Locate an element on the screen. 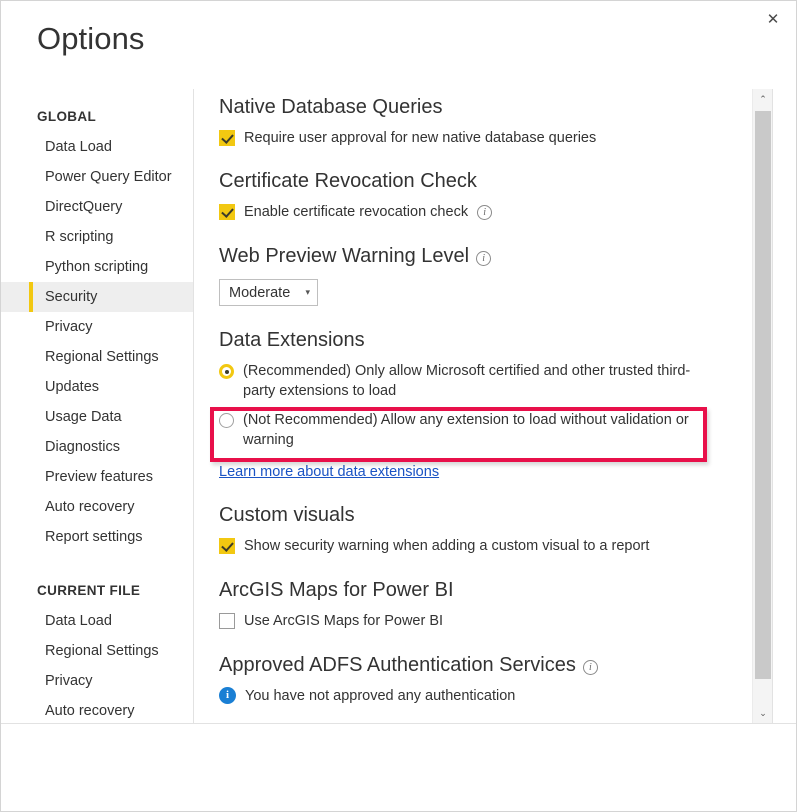 The image size is (797, 812). sidebar-item-report-settings: Report settings is located at coordinates (97, 537).